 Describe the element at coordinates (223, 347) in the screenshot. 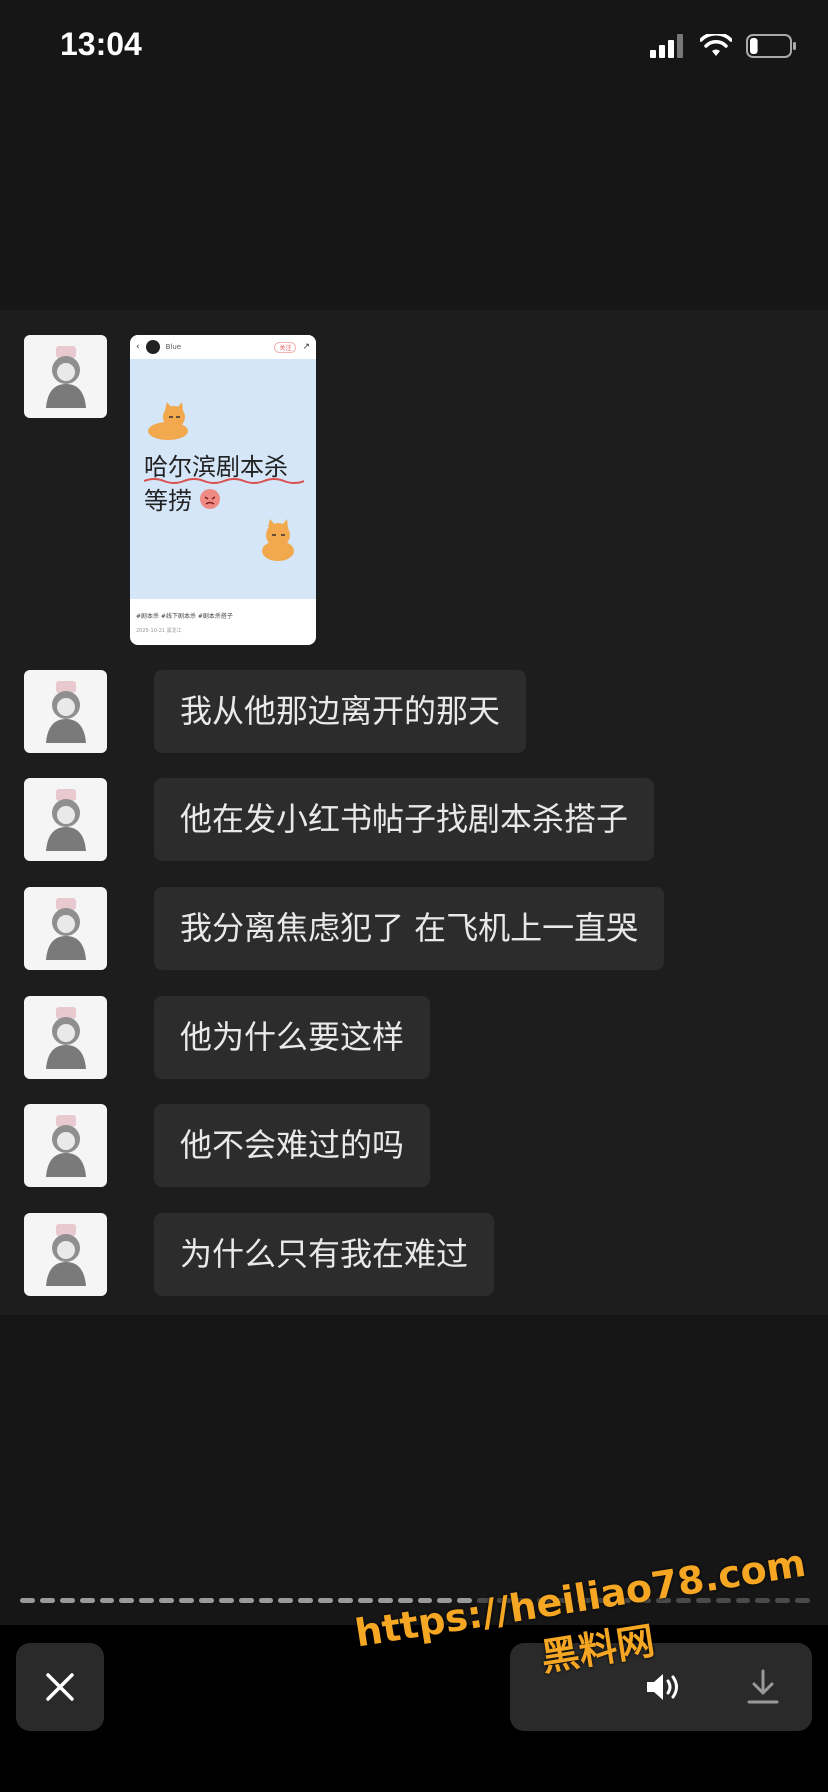

I see `card-header: ‹ Blue 关注 ↗` at that location.